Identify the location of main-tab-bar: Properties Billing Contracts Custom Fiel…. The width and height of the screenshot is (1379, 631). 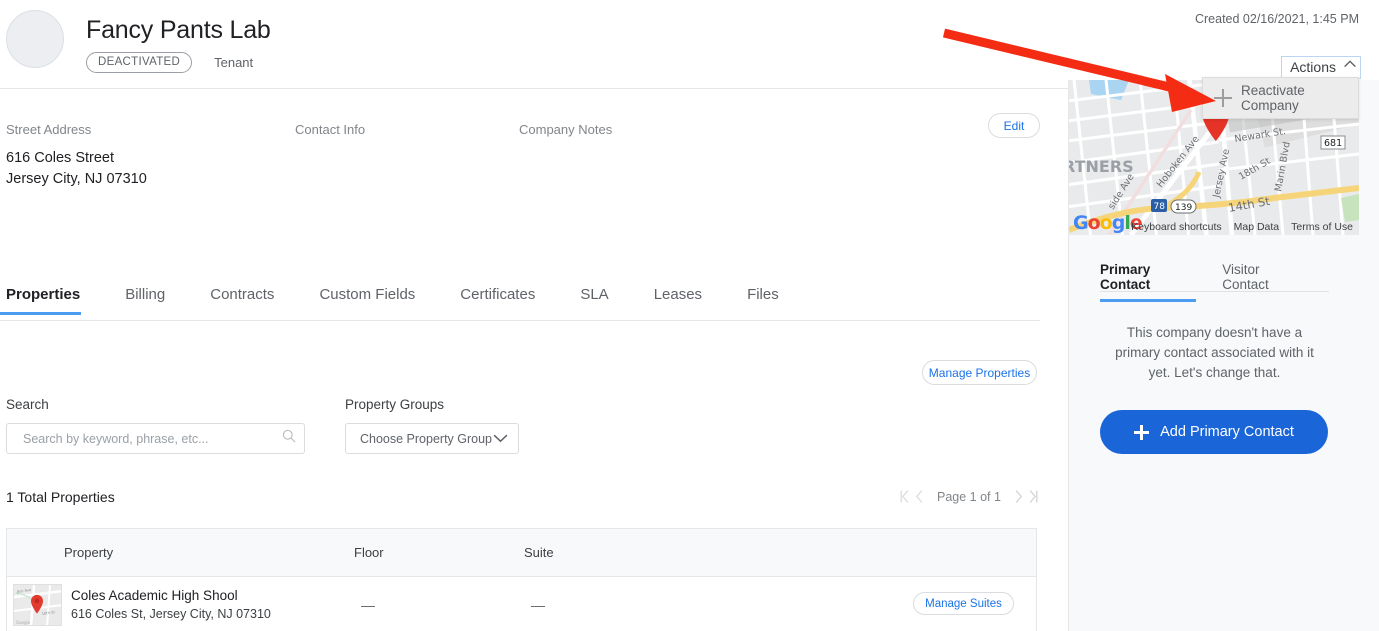
(520, 303).